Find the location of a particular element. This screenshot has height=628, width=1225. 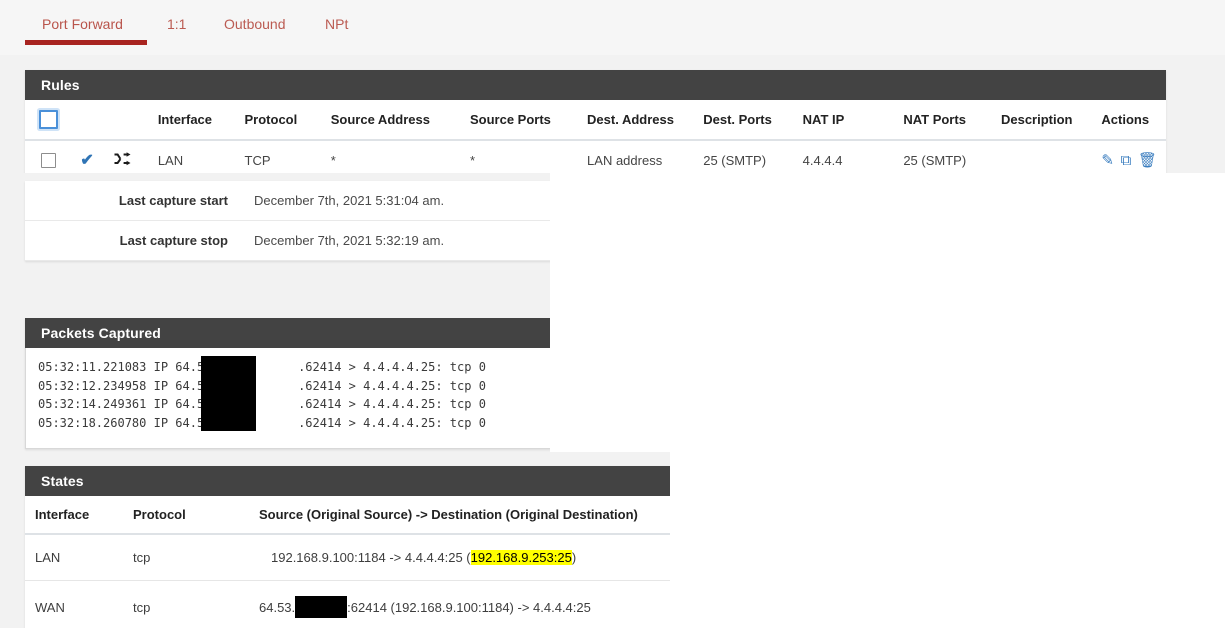

nat-translation-highlight: 192.168.9.253:25 is located at coordinates (521, 557).